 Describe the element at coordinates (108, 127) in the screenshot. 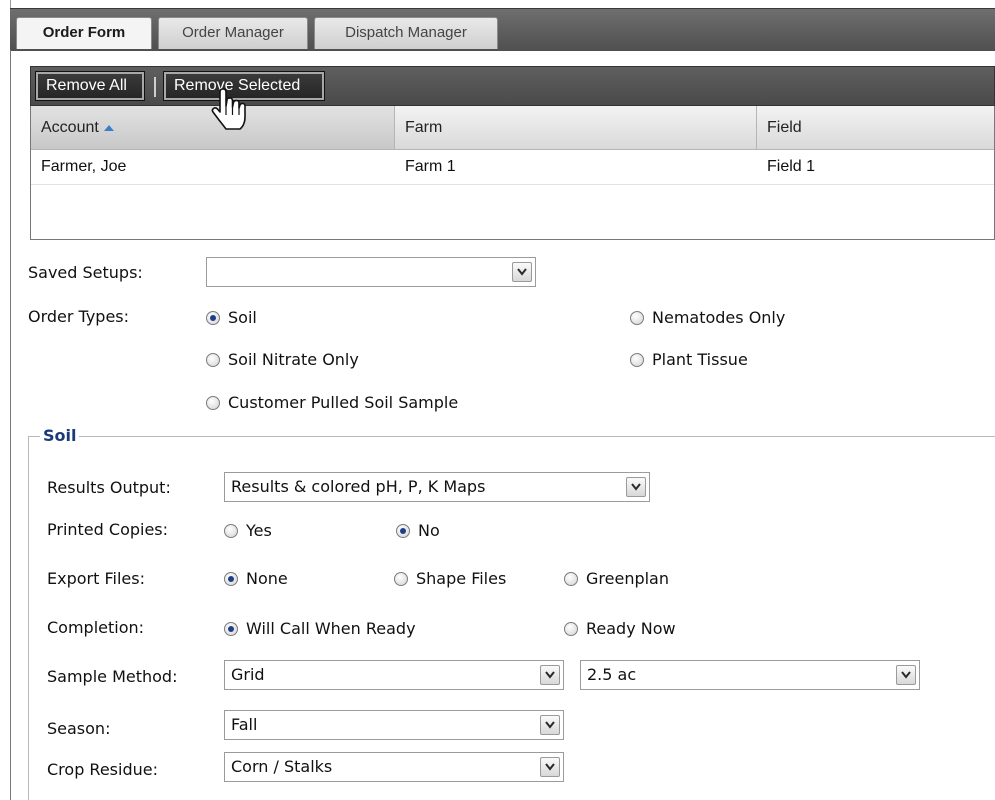

I see `sort-ascending-icon` at that location.